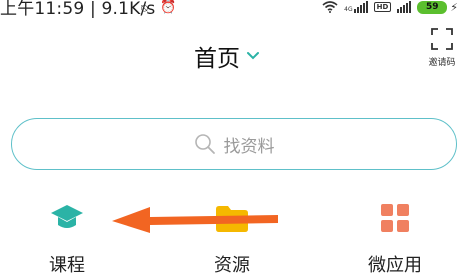  I want to click on chevron-down-icon, so click(253, 56).